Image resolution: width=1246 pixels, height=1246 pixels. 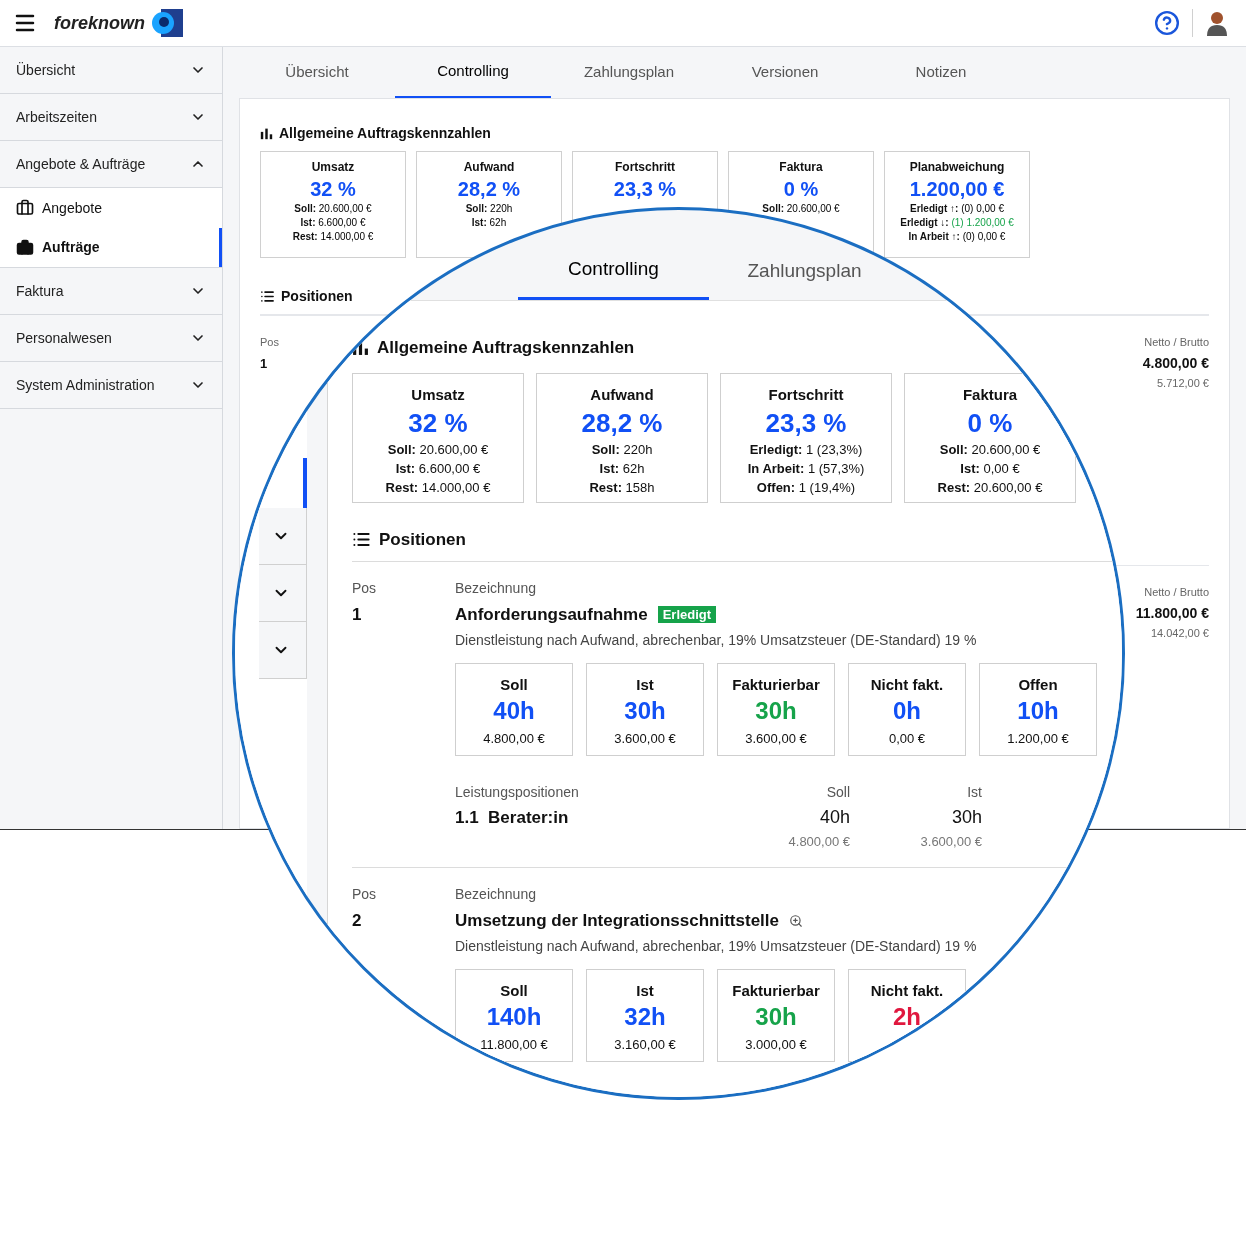 What do you see at coordinates (907, 711) in the screenshot?
I see `metric-value: 0h` at bounding box center [907, 711].